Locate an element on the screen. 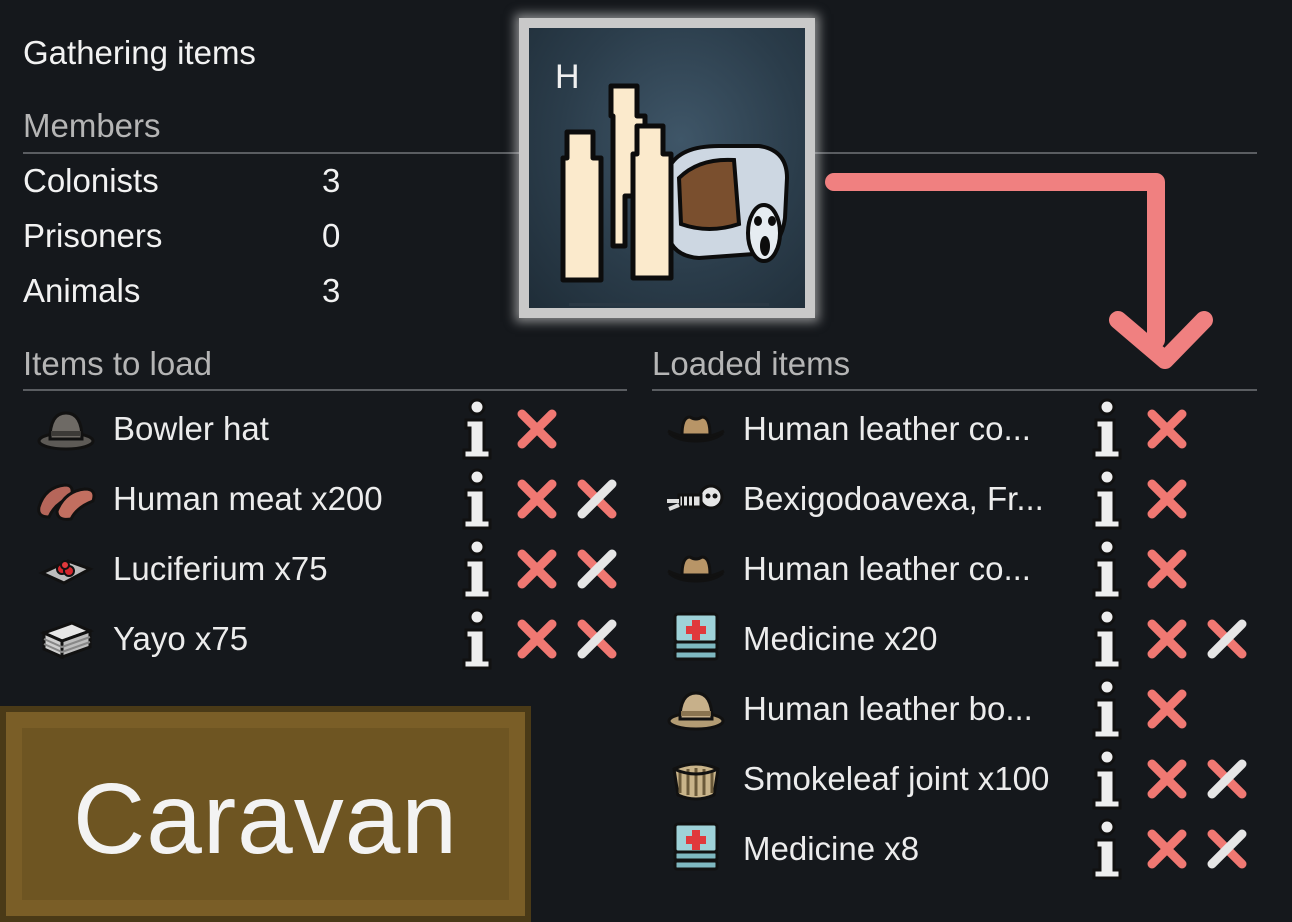  loaded-items-heading: Loaded items is located at coordinates (751, 363).